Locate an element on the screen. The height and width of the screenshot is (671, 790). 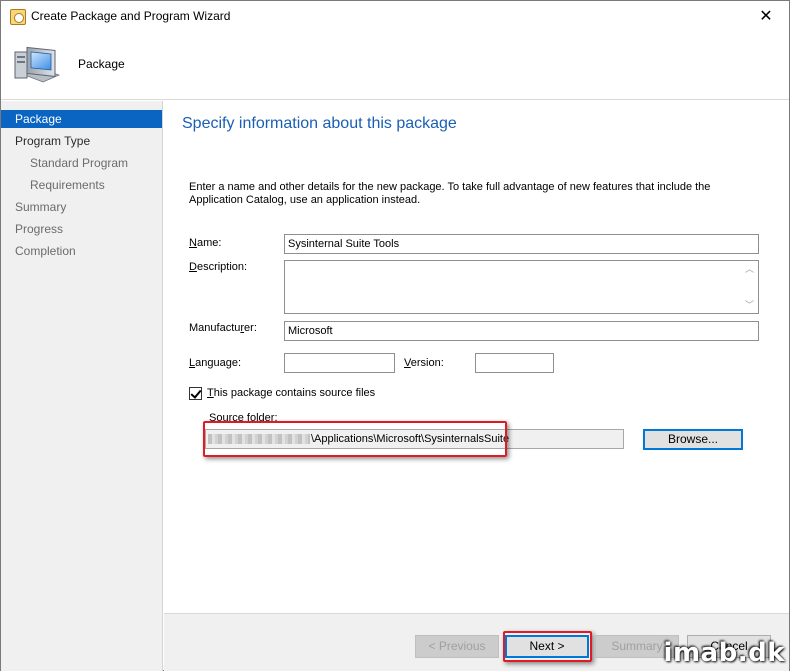
step-program-type: Program Type is located at coordinates (81, 141).